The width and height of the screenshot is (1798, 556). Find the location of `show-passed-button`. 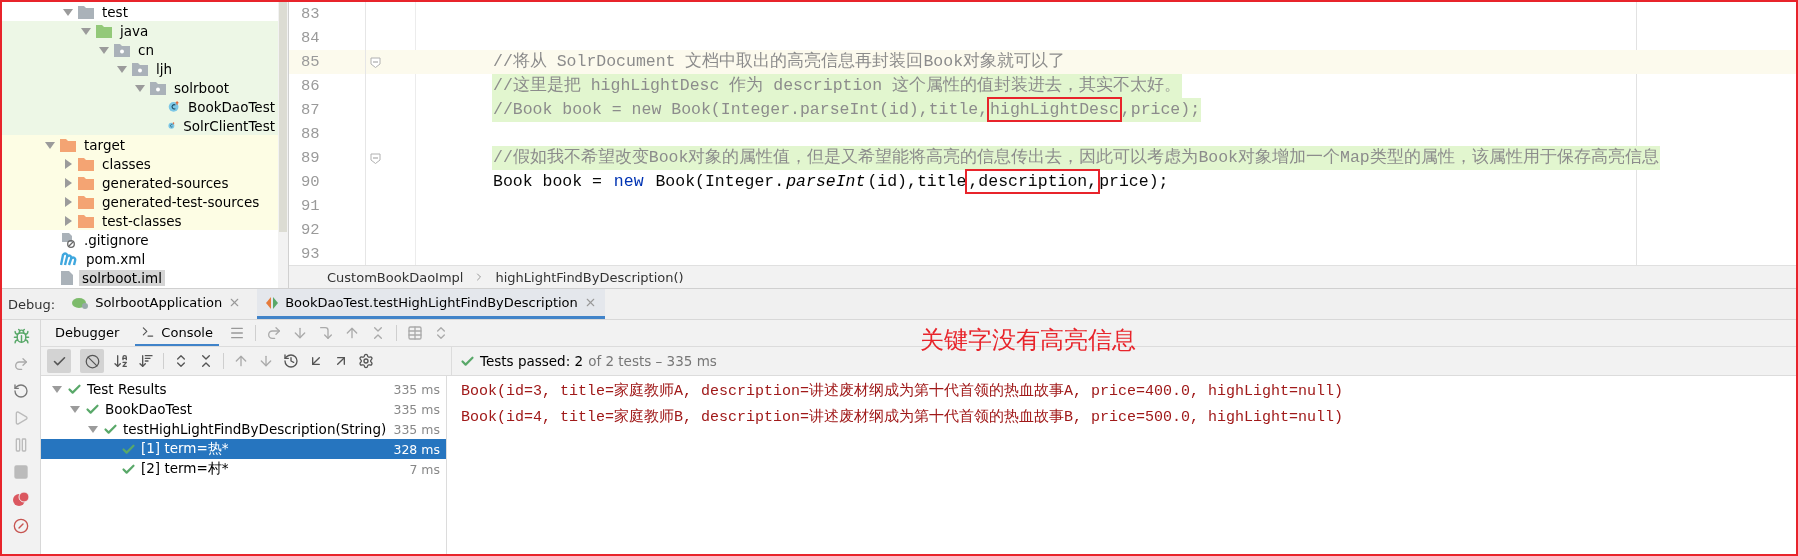

show-passed-button is located at coordinates (59, 361).